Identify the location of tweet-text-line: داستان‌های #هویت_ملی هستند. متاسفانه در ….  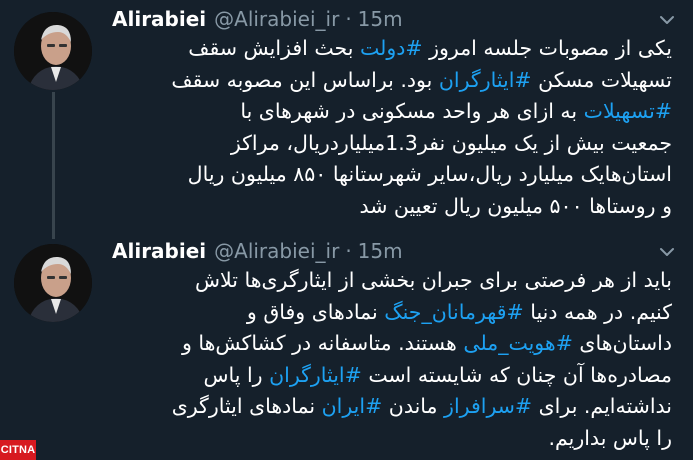
(389, 344).